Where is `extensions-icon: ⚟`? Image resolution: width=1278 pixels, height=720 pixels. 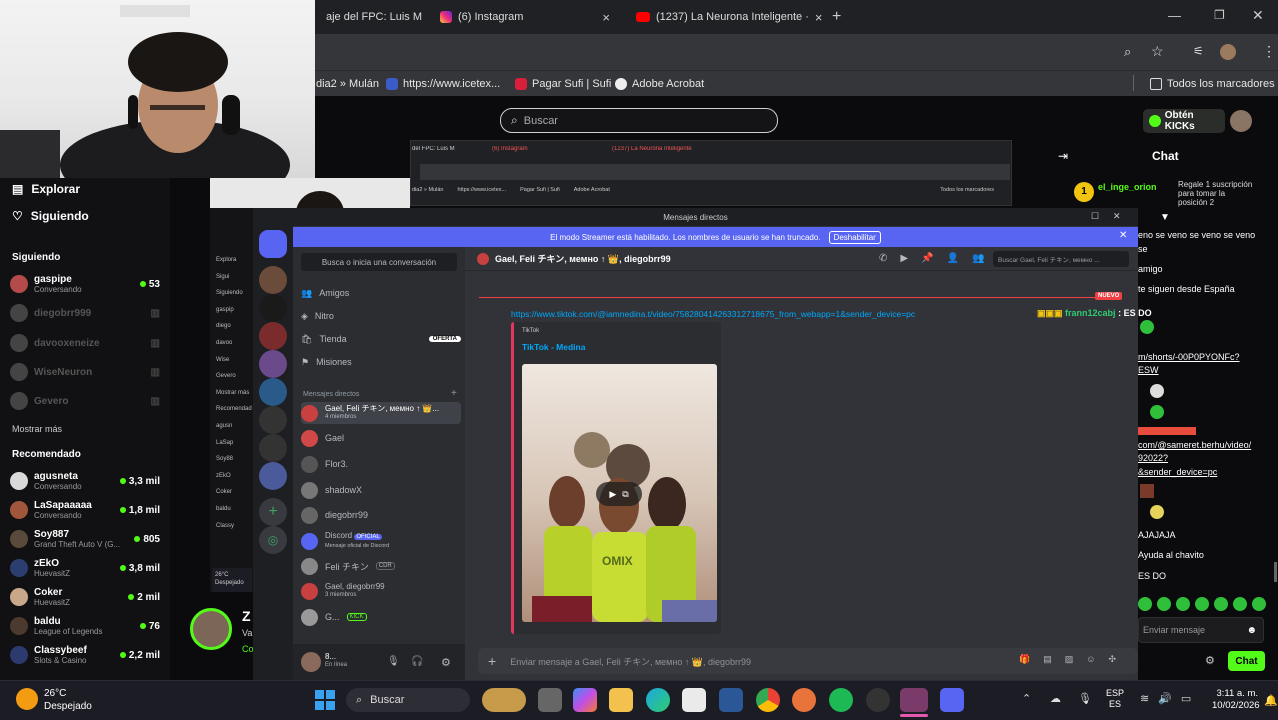
extensions-icon: ⚟ is located at coordinates (1198, 51).